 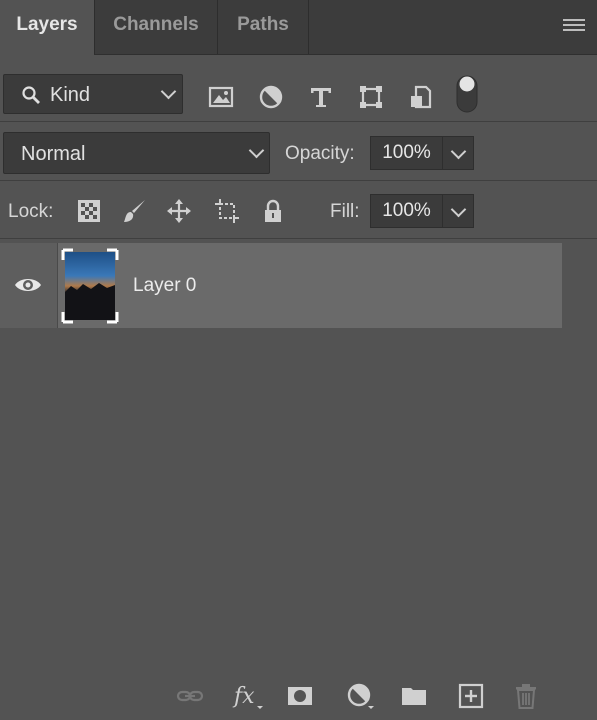 I want to click on kind-filter-dropdown: Kind, so click(x=93, y=94).